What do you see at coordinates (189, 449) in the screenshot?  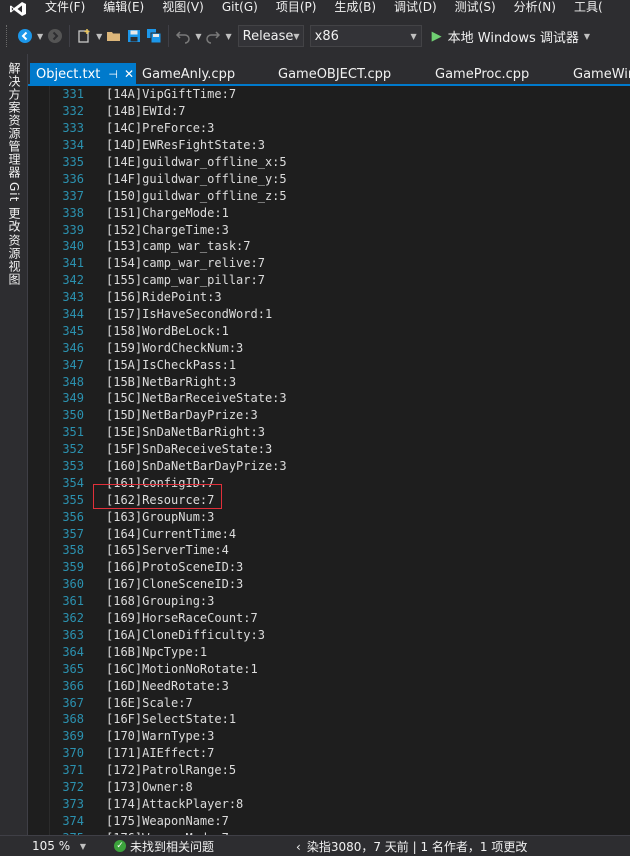 I see `code-text: [15F]SnDaReceiveState:3` at bounding box center [189, 449].